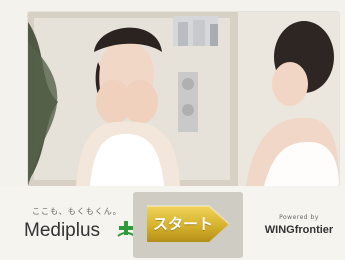 The width and height of the screenshot is (345, 260). Describe the element at coordinates (77, 211) in the screenshot. I see `brand-tagline: ここも、もくもくん。` at that location.